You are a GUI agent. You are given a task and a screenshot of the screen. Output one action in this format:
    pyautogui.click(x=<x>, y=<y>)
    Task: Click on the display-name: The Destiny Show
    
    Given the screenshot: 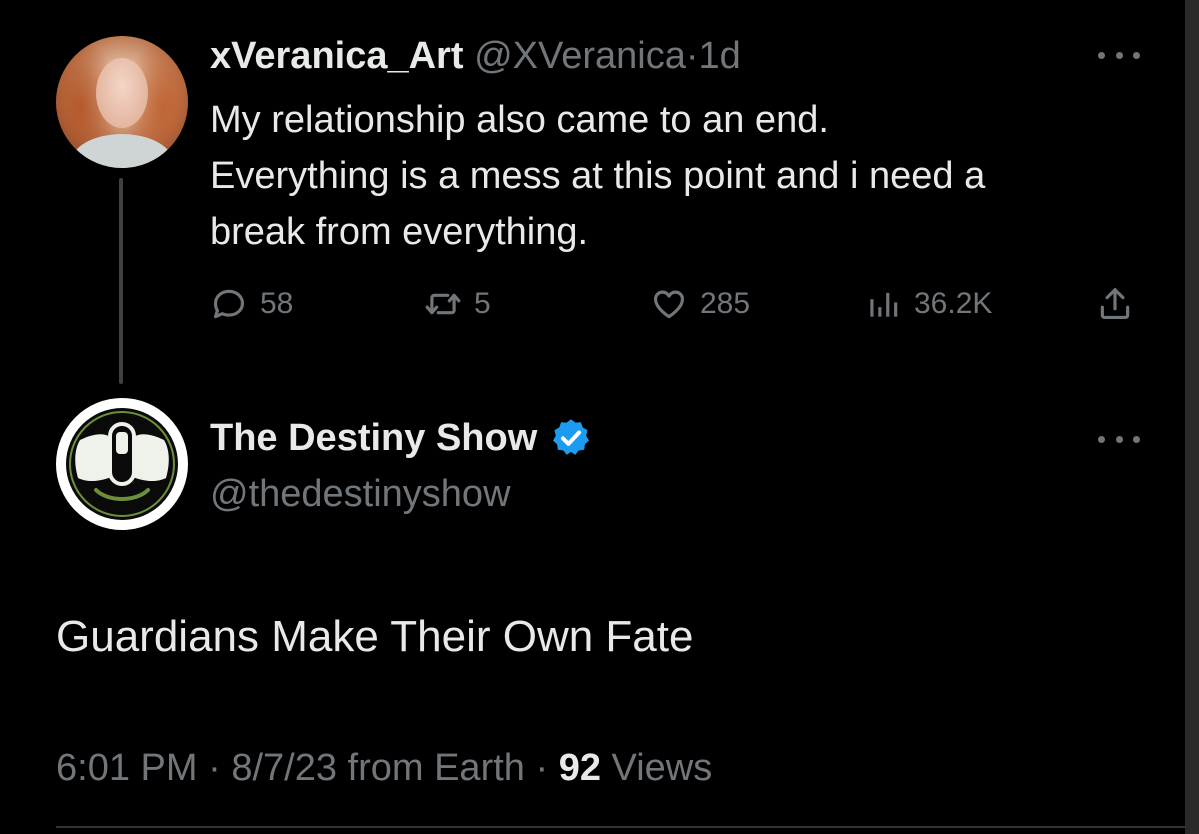 What is the action you would take?
    pyautogui.click(x=373, y=438)
    